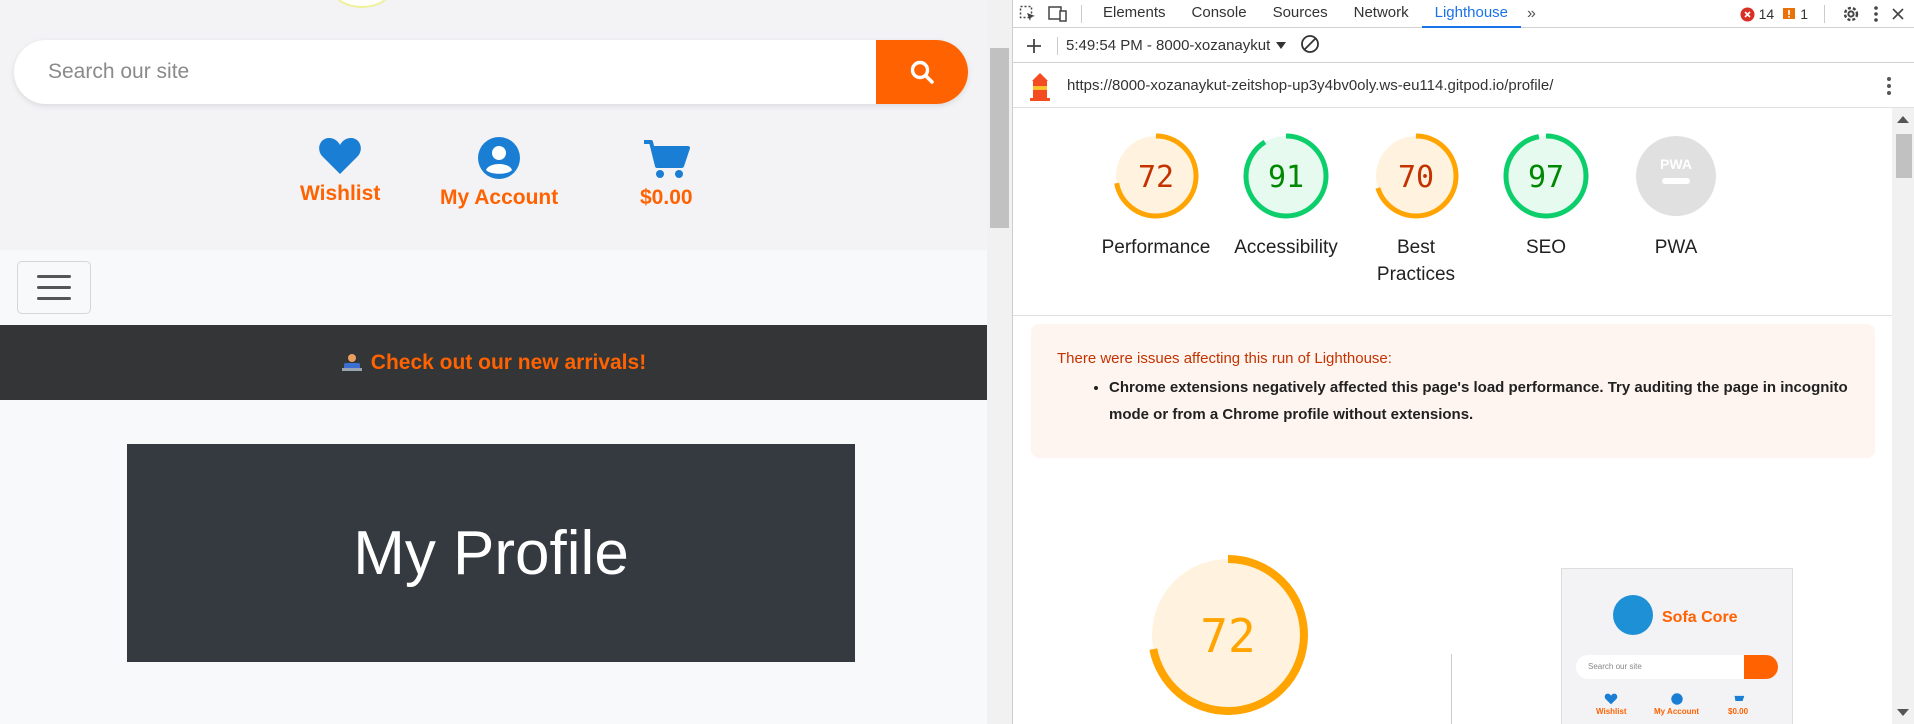 The width and height of the screenshot is (1914, 724). What do you see at coordinates (1904, 156) in the screenshot?
I see `report-scrollbar-thumb` at bounding box center [1904, 156].